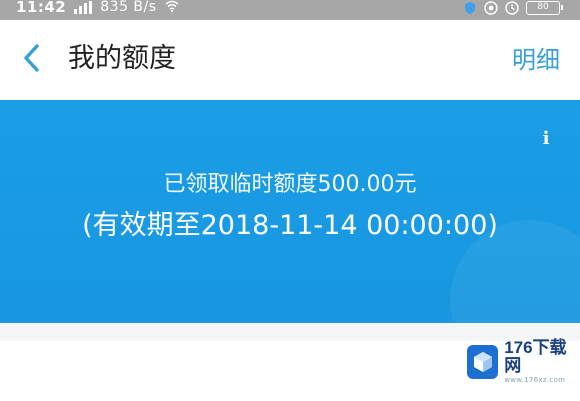  I want to click on network-speed: 835 B/s, so click(128, 7).